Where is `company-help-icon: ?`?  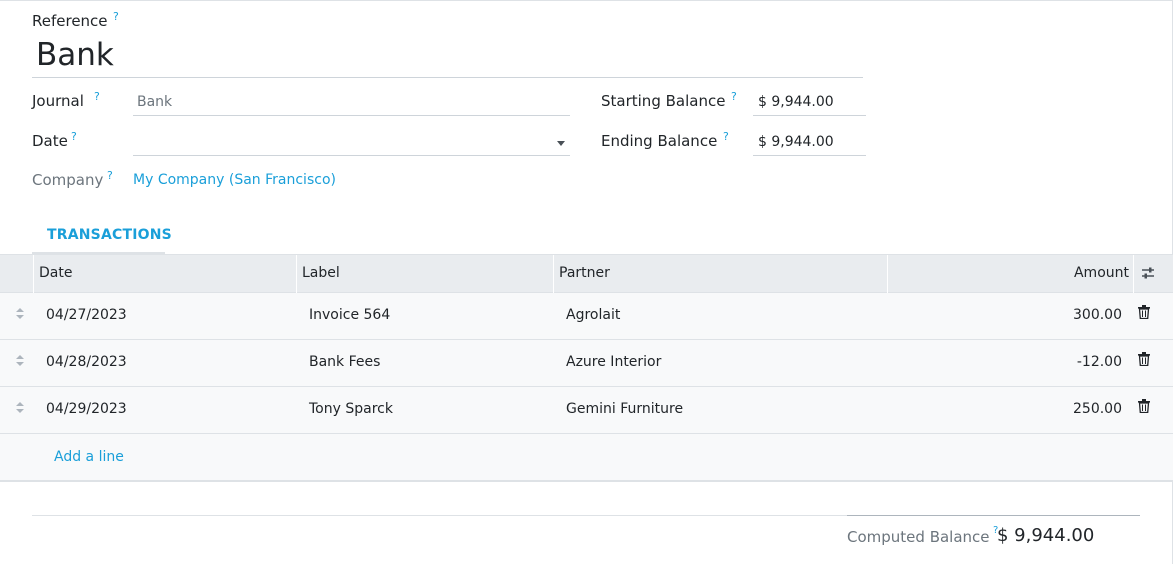 company-help-icon: ? is located at coordinates (110, 175).